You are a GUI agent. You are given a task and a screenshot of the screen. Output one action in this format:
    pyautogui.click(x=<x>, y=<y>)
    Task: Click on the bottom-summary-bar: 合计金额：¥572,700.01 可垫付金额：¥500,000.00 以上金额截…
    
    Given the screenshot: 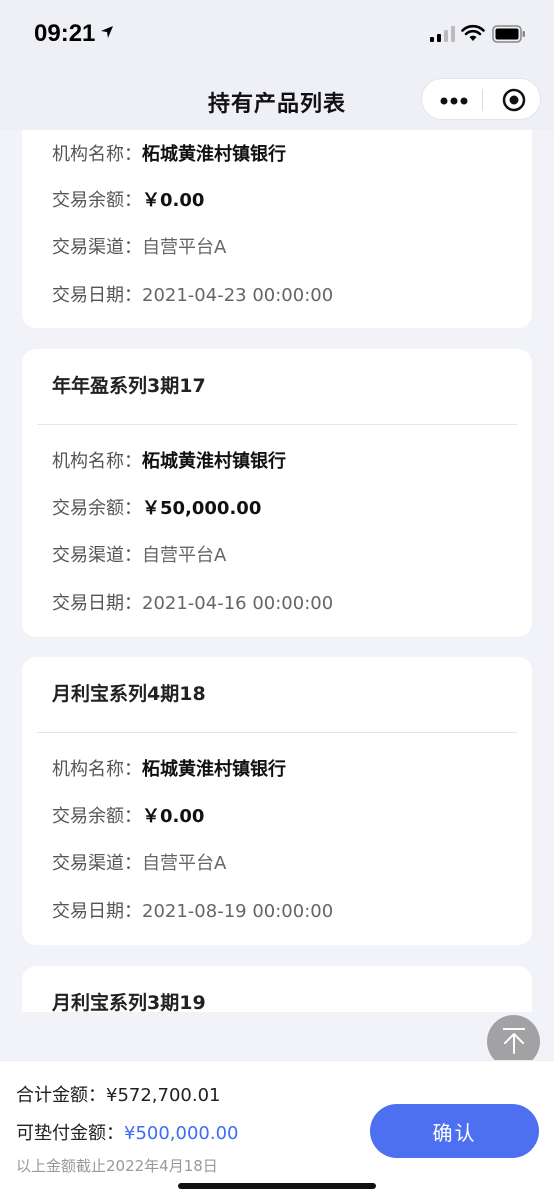 What is the action you would take?
    pyautogui.click(x=277, y=1130)
    